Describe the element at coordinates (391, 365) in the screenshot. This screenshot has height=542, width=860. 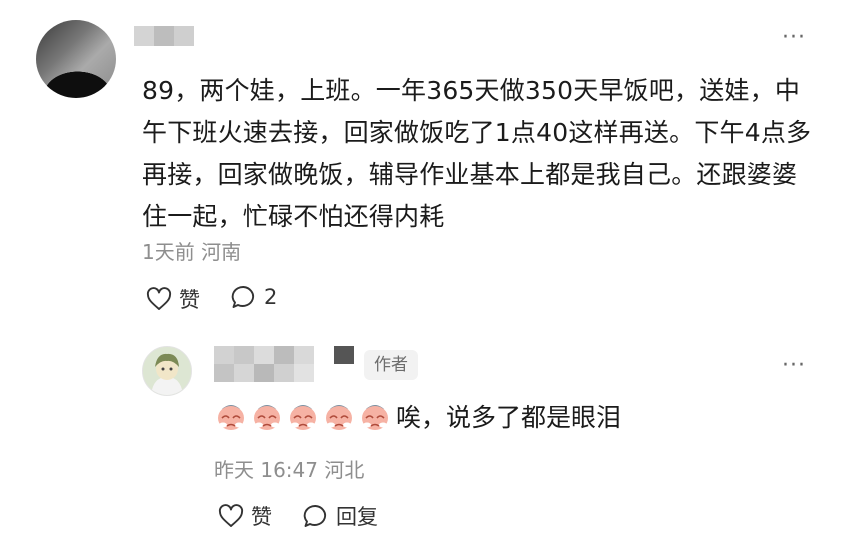
I see `author-badge: 作者` at that location.